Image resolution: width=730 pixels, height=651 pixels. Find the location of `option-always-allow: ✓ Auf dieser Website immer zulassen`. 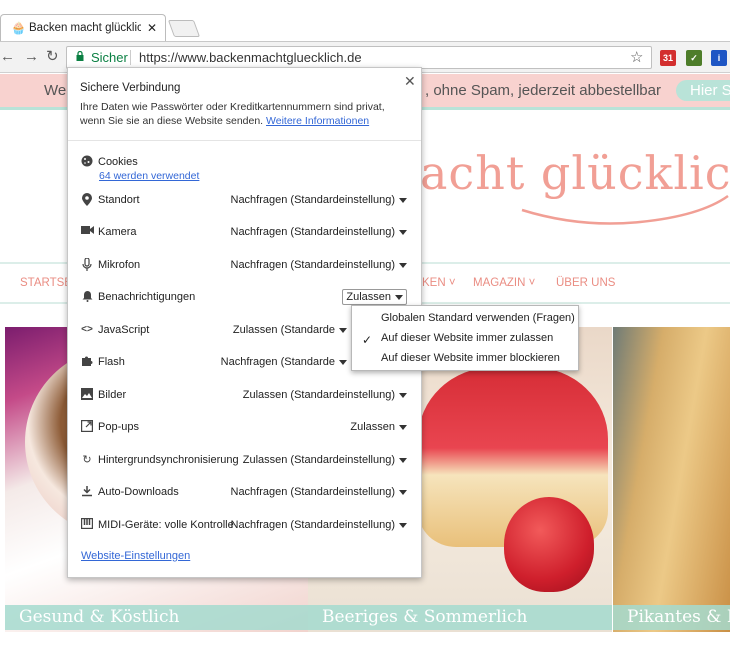

option-always-allow: ✓ Auf dieser Website immer zulassen is located at coordinates (465, 338).